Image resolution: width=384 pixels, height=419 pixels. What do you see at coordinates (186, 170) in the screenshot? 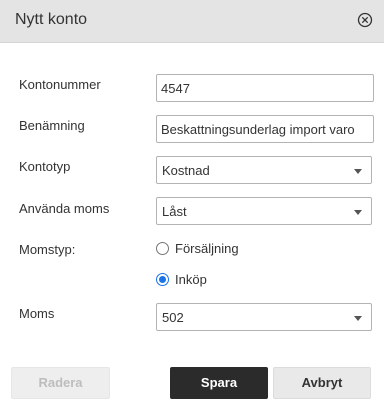
I see `kontotyp-value: Kostnad` at bounding box center [186, 170].